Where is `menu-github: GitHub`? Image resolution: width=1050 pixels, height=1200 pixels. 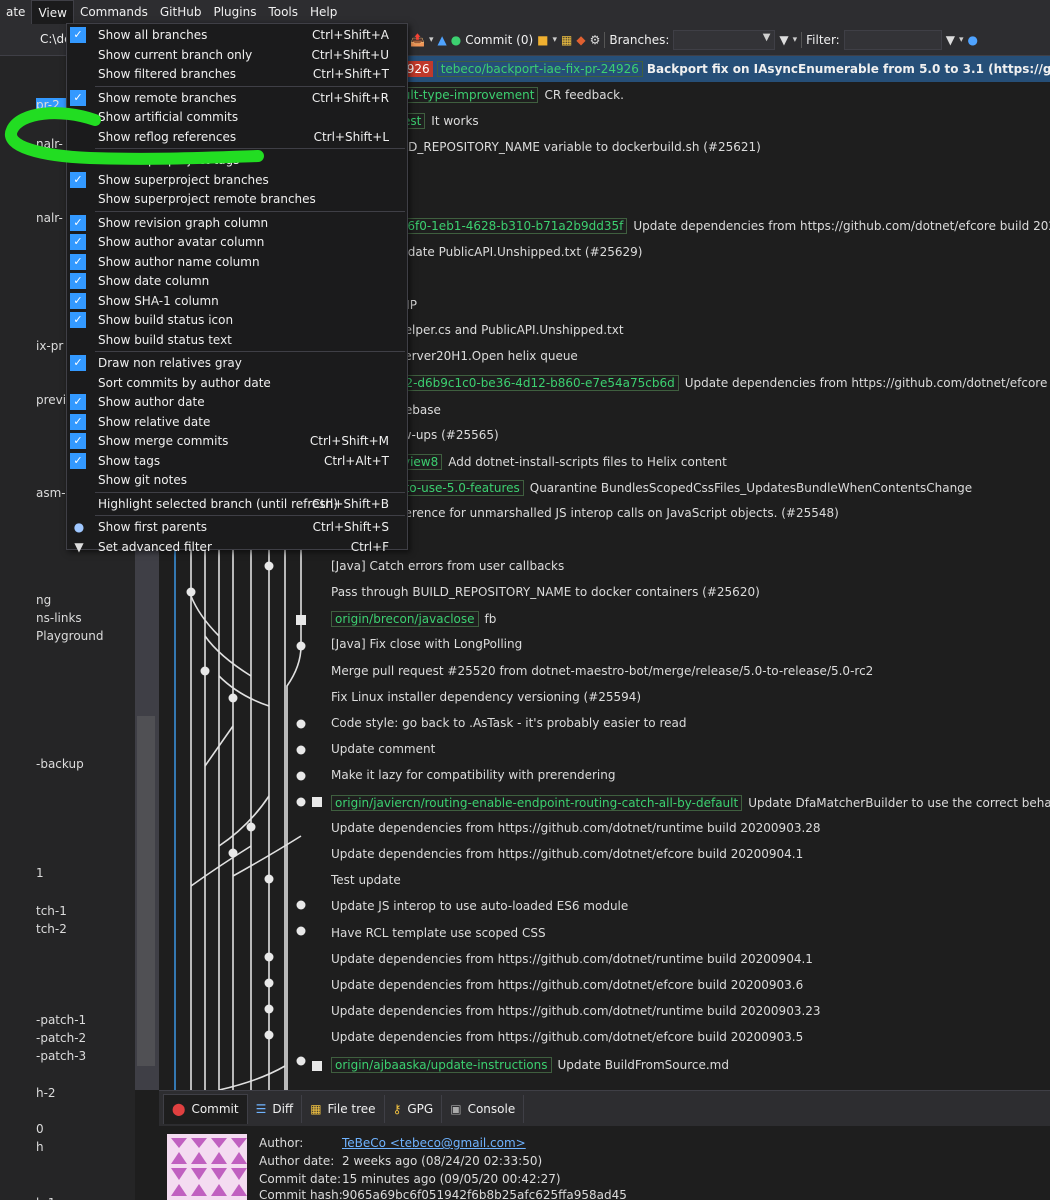
menu-github: GitHub is located at coordinates (181, 12).